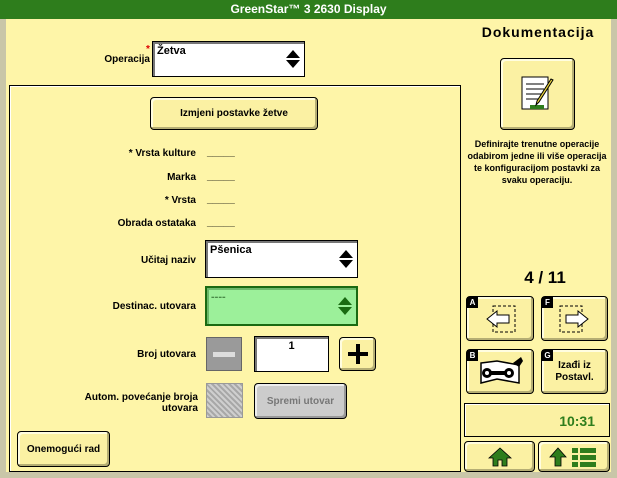 This screenshot has width=617, height=478. I want to click on residue-treatment-label: Obrada ostataka, so click(156, 223).